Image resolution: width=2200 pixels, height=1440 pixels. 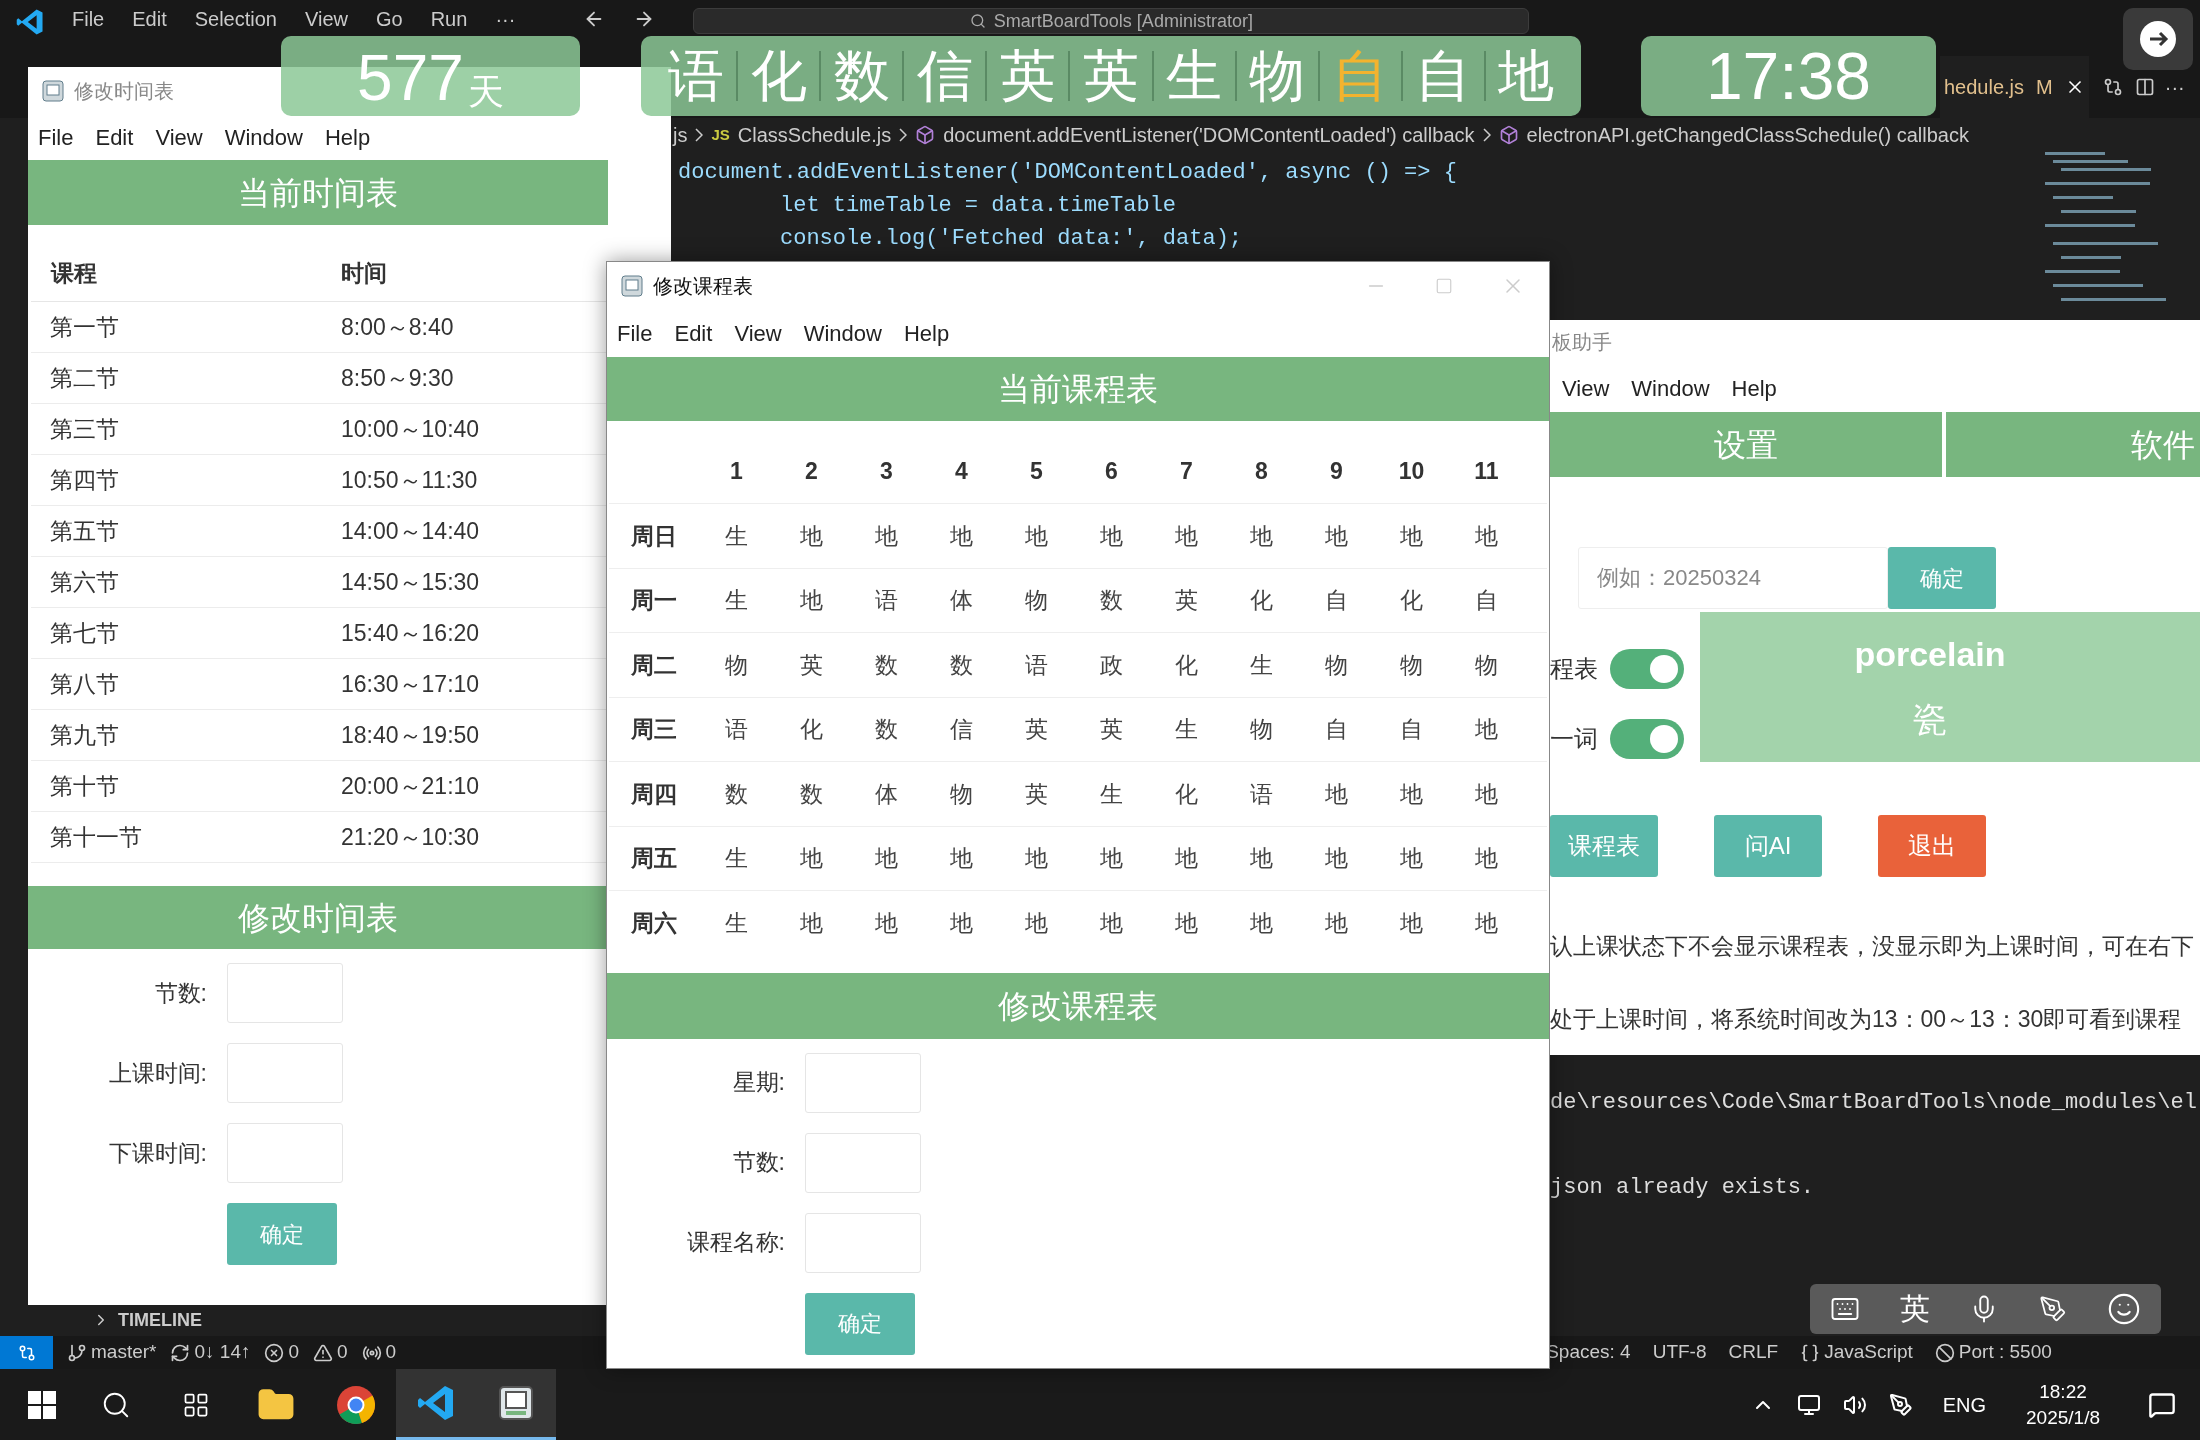 What do you see at coordinates (389, 19) in the screenshot?
I see `menu-item: Go` at bounding box center [389, 19].